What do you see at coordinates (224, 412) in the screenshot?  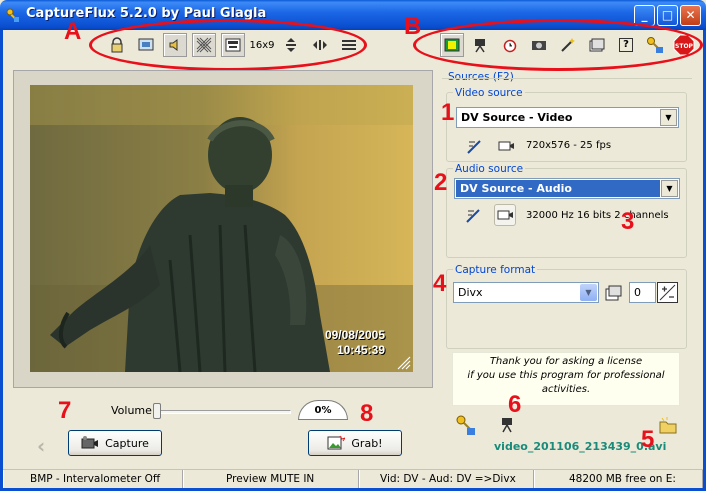 I see `volume-track` at bounding box center [224, 412].